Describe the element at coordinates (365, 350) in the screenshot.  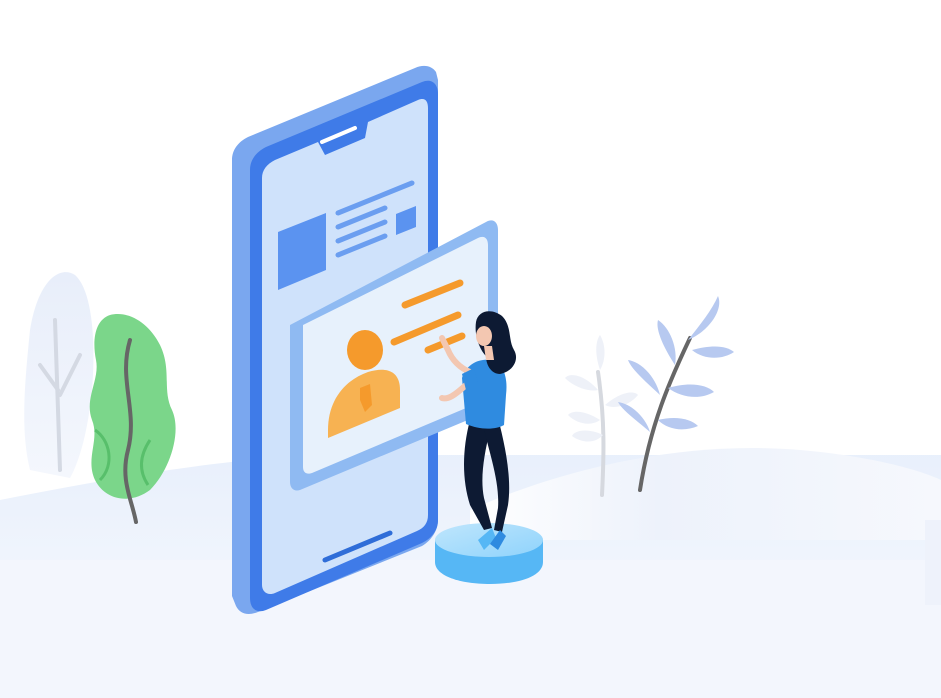
I see `avatar-head-icon` at that location.